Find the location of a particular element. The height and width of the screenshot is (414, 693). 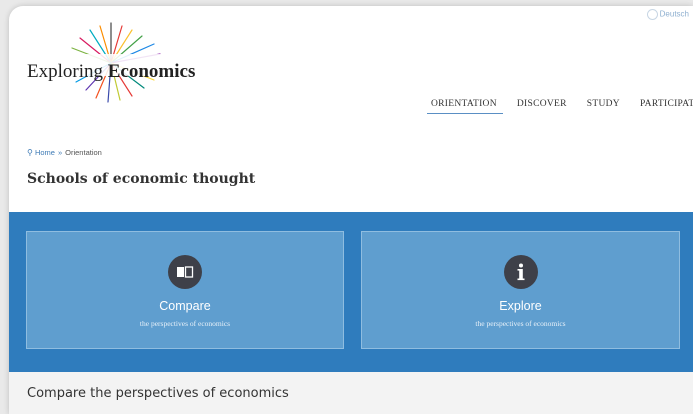

section-header: Compare the perspectives of economics is located at coordinates (351, 393).